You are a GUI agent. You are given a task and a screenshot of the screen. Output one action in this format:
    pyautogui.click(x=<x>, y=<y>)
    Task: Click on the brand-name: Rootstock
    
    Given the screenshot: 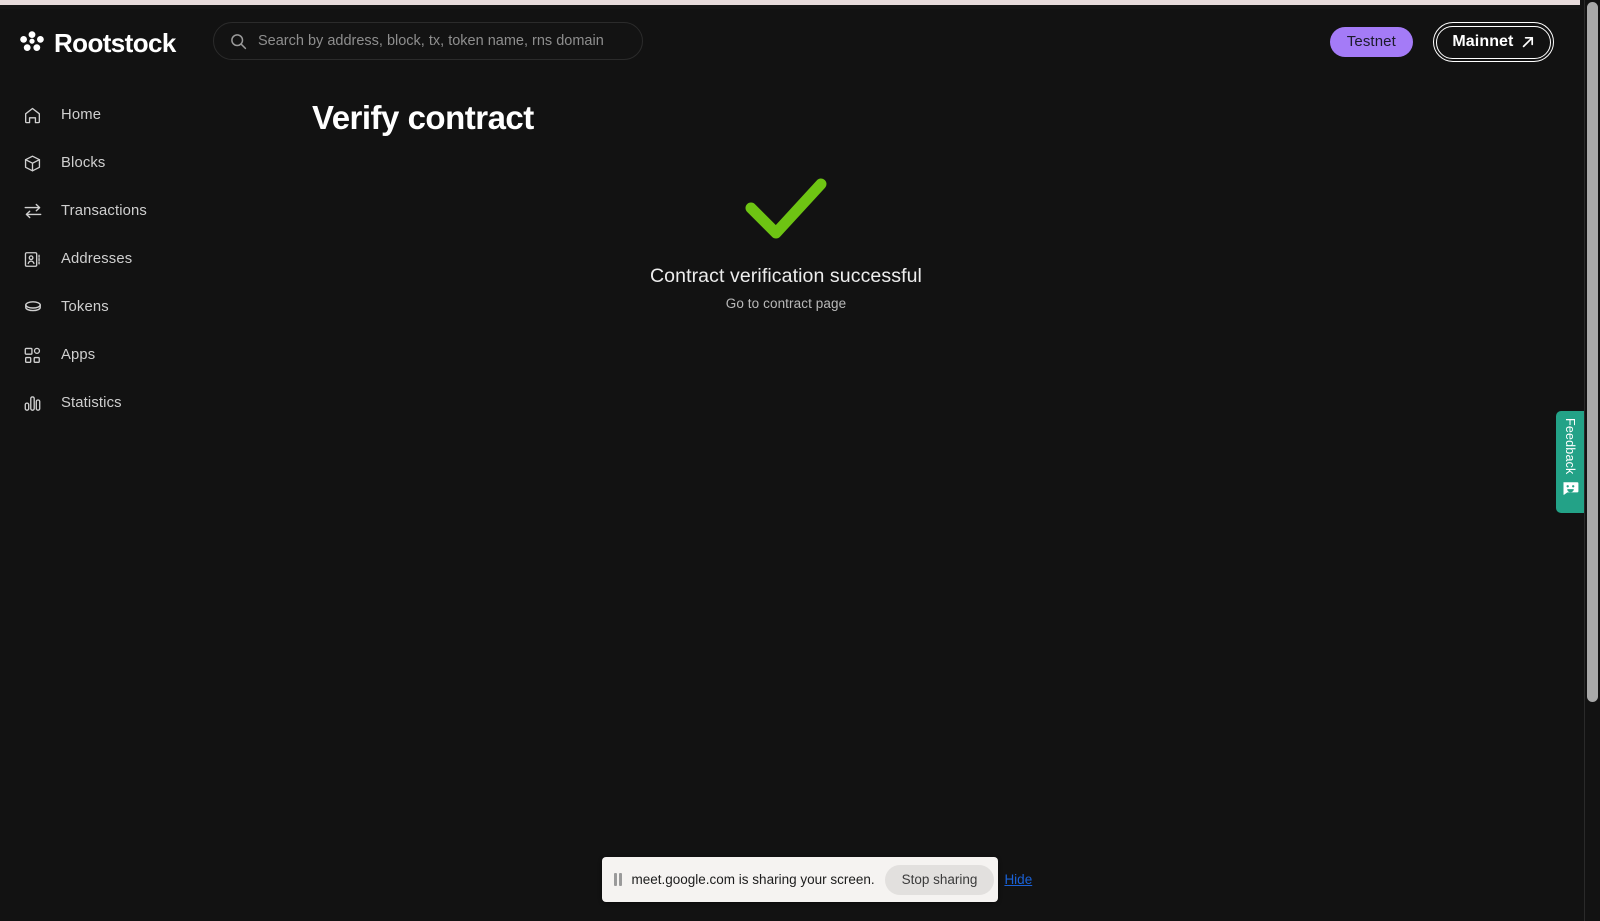 What is the action you would take?
    pyautogui.click(x=115, y=42)
    